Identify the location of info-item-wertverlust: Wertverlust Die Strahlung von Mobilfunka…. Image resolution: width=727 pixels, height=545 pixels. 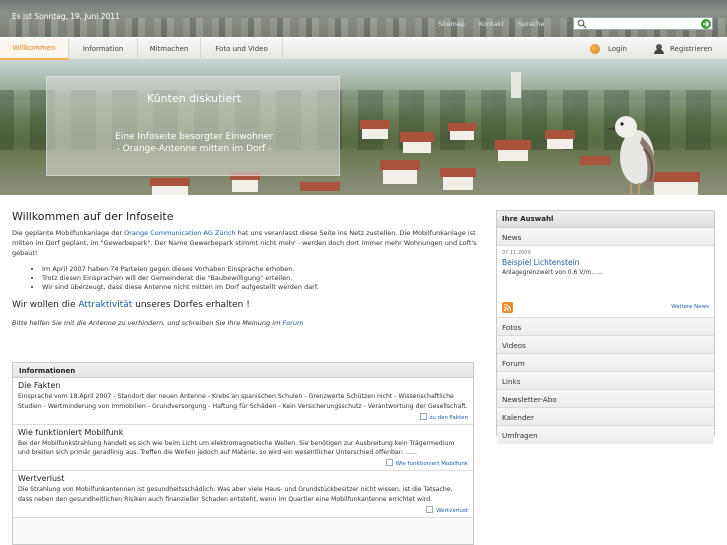
(243, 494).